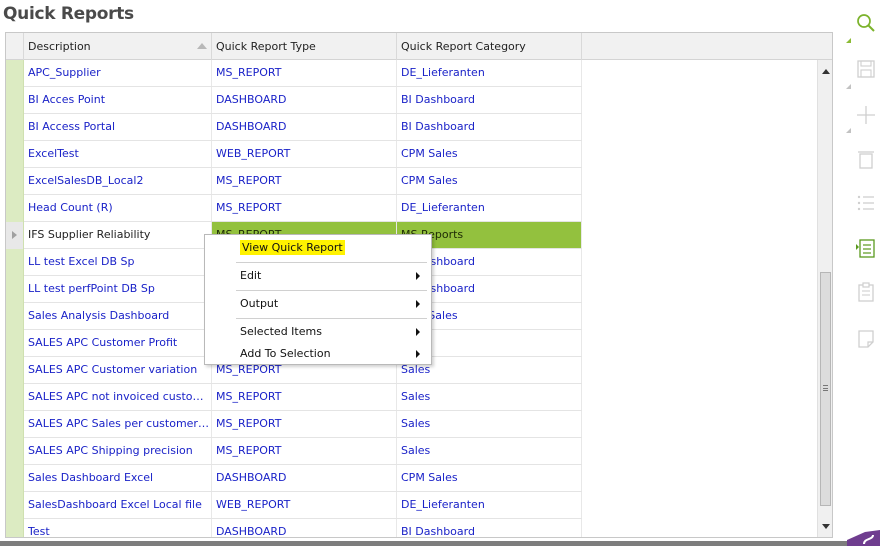  I want to click on table-row: Test DASHBOARD BI Dashboard, so click(294, 528).